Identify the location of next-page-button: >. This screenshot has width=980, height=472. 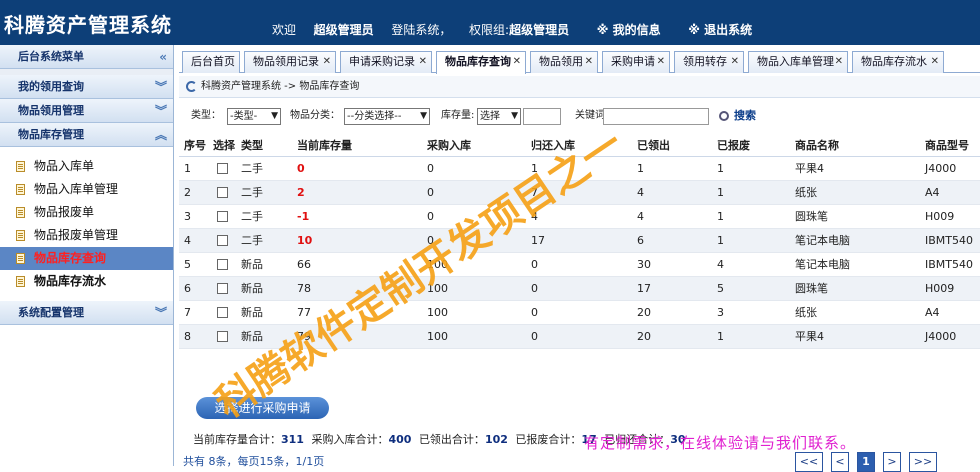
(892, 462).